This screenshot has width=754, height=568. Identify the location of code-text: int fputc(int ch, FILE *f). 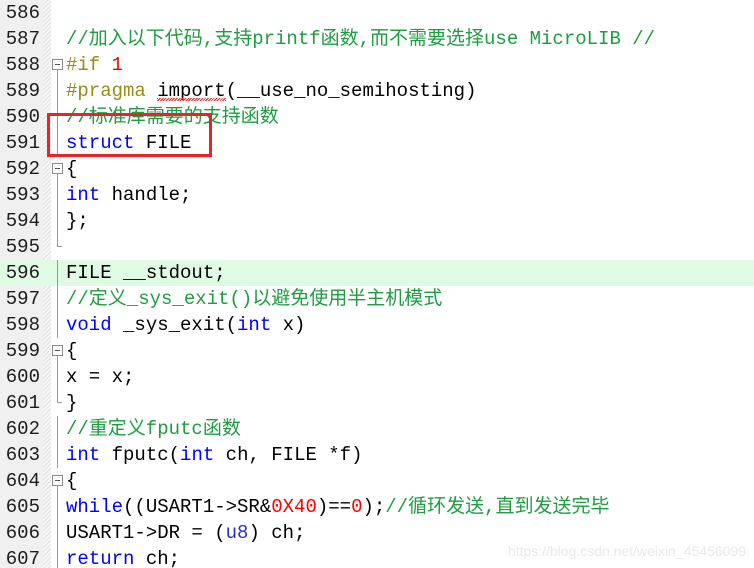
(214, 455).